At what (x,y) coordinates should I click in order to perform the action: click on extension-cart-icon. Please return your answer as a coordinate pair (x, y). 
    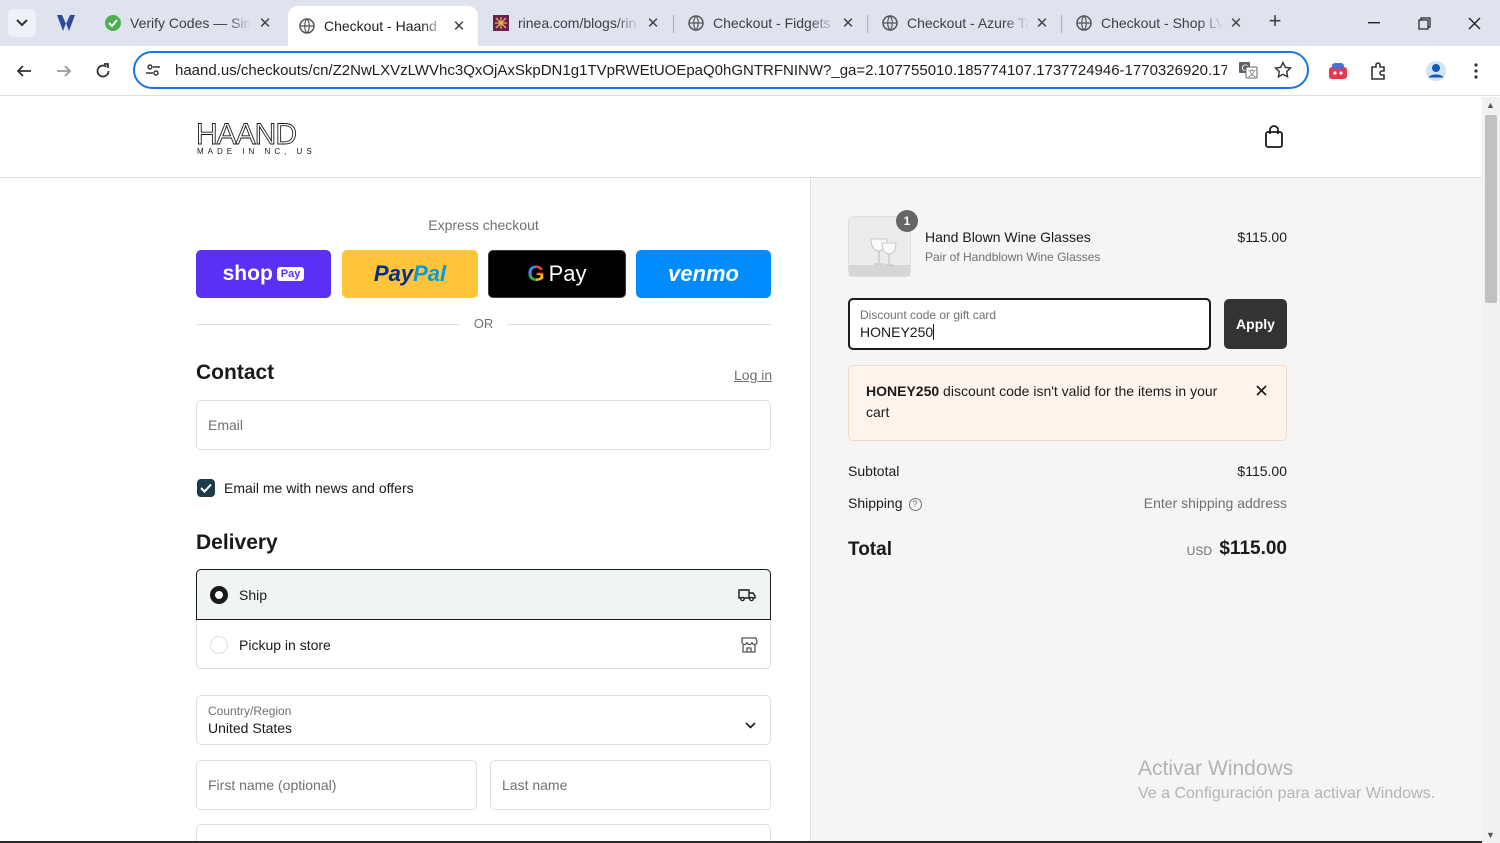
    Looking at the image, I should click on (1338, 71).